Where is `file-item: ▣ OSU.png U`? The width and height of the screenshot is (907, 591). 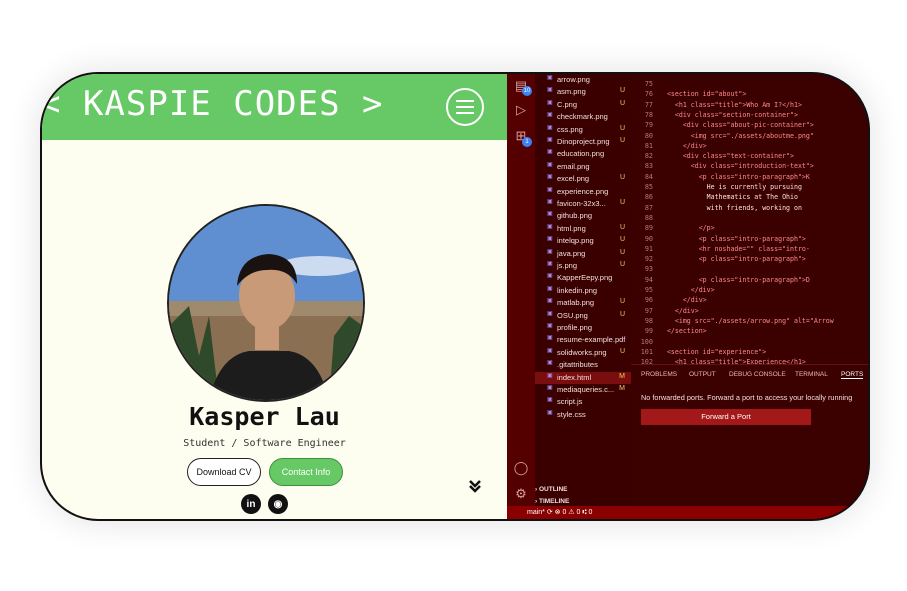
file-item: ▣ OSU.png U is located at coordinates (583, 316).